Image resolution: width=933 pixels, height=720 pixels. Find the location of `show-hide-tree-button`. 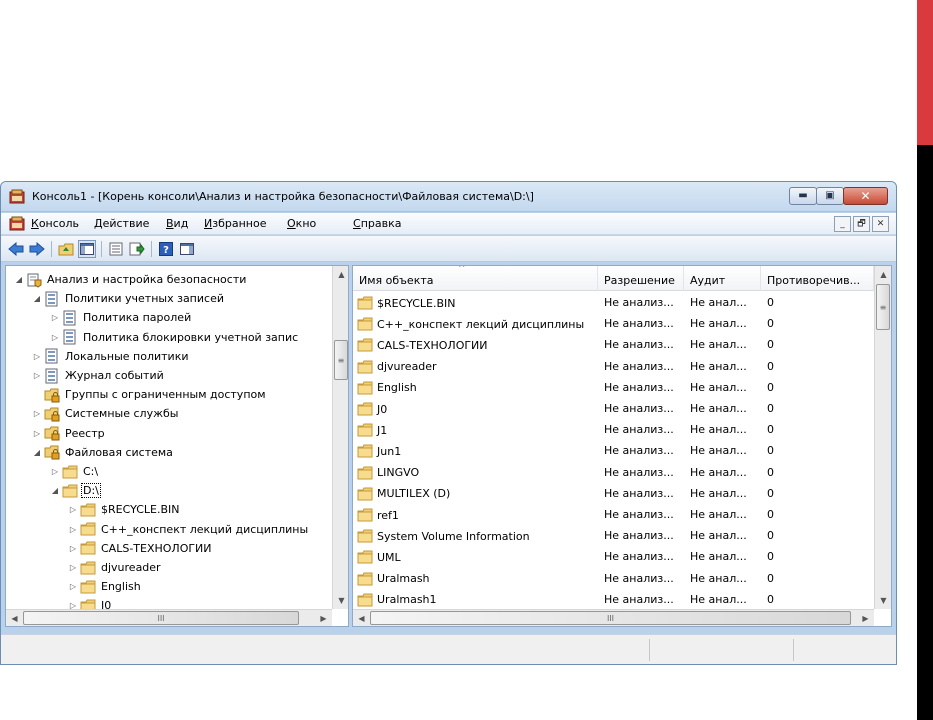

show-hide-tree-button is located at coordinates (87, 249).